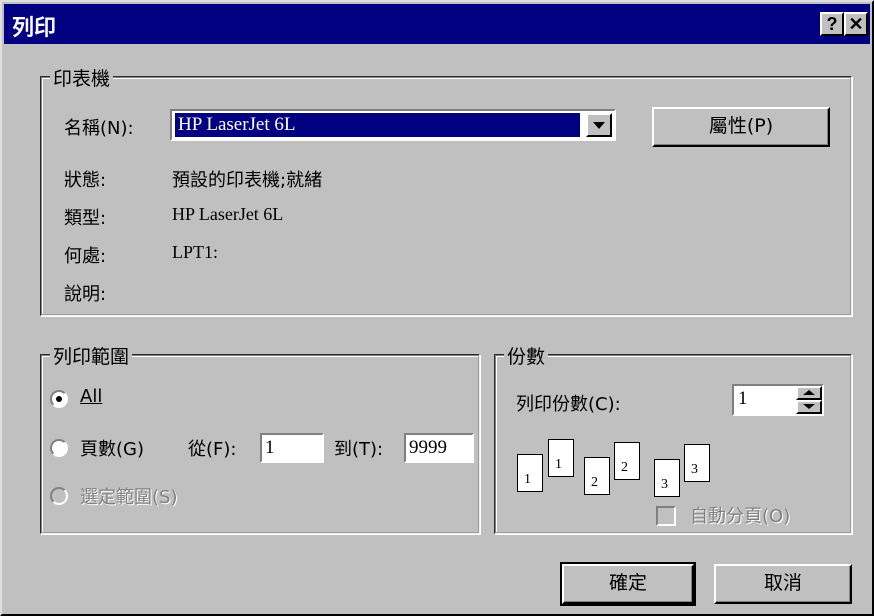 This screenshot has width=874, height=616. I want to click on close-button: ✕, so click(856, 24).